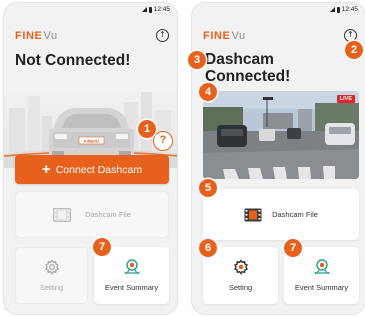 This screenshot has width=365, height=317. What do you see at coordinates (73, 60) in the screenshot?
I see `page-title: Not Connected!` at bounding box center [73, 60].